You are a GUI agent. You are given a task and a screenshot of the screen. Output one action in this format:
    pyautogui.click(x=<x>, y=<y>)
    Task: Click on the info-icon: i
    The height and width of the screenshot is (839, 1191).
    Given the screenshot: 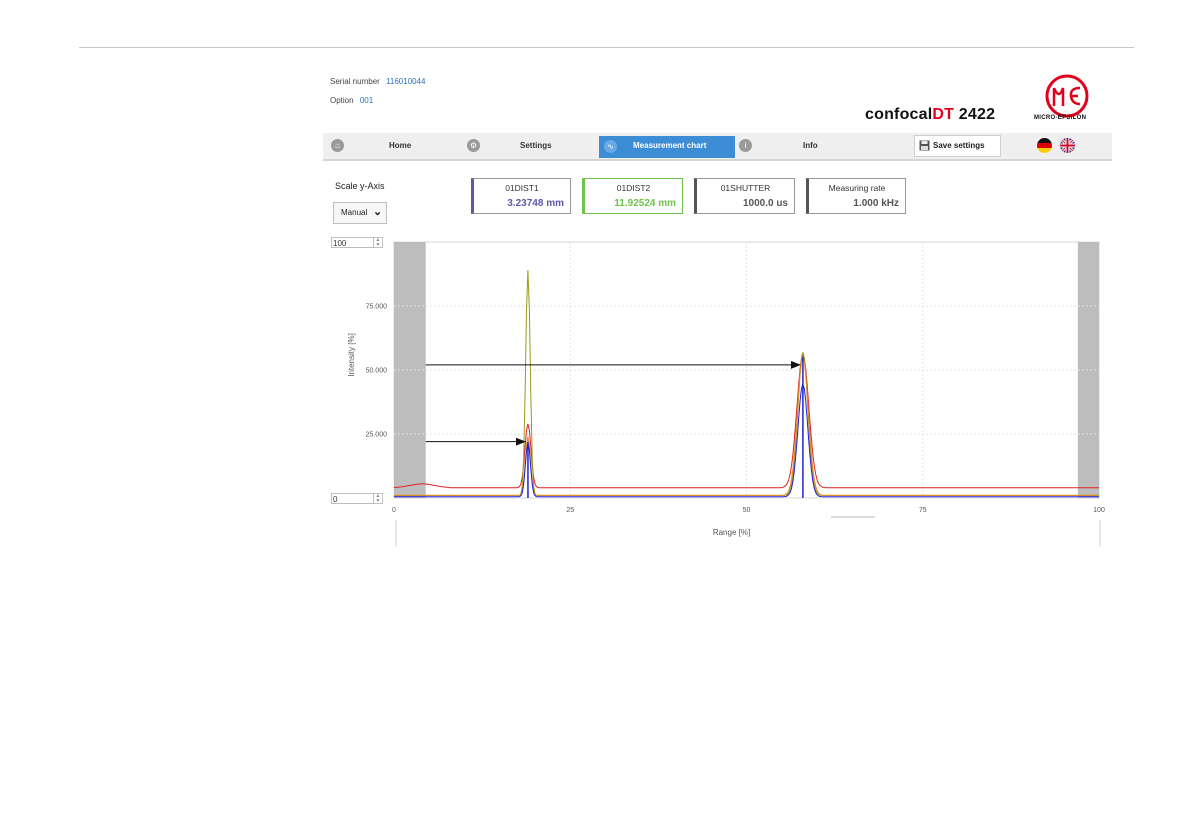 What is the action you would take?
    pyautogui.click(x=745, y=145)
    